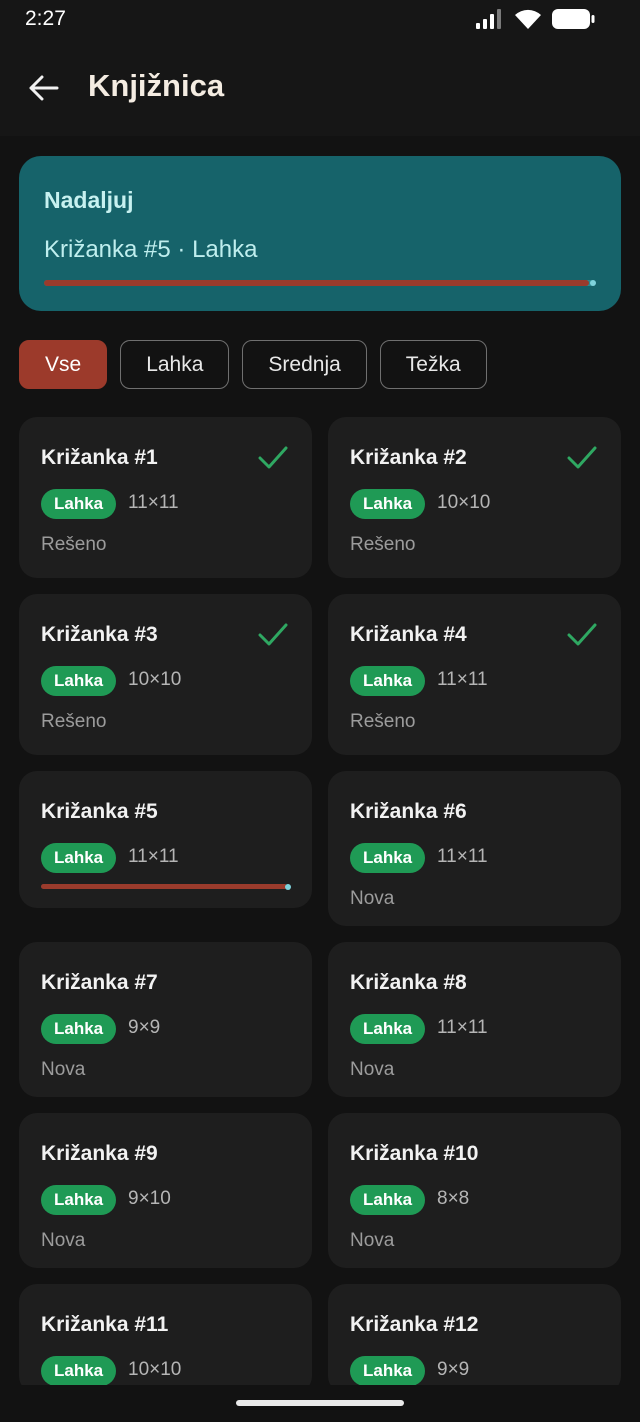  I want to click on puzzle-card: Križanka #9 Lahka 9×10 Nova, so click(165, 1190).